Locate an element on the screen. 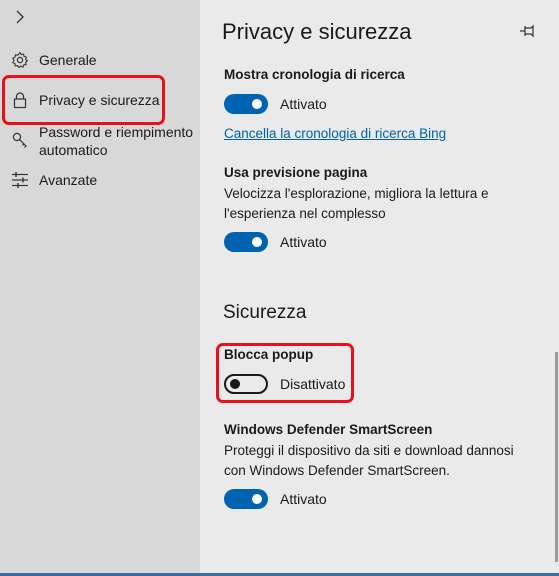  sidebar-item-avanzate: Avanzate is located at coordinates (100, 180).